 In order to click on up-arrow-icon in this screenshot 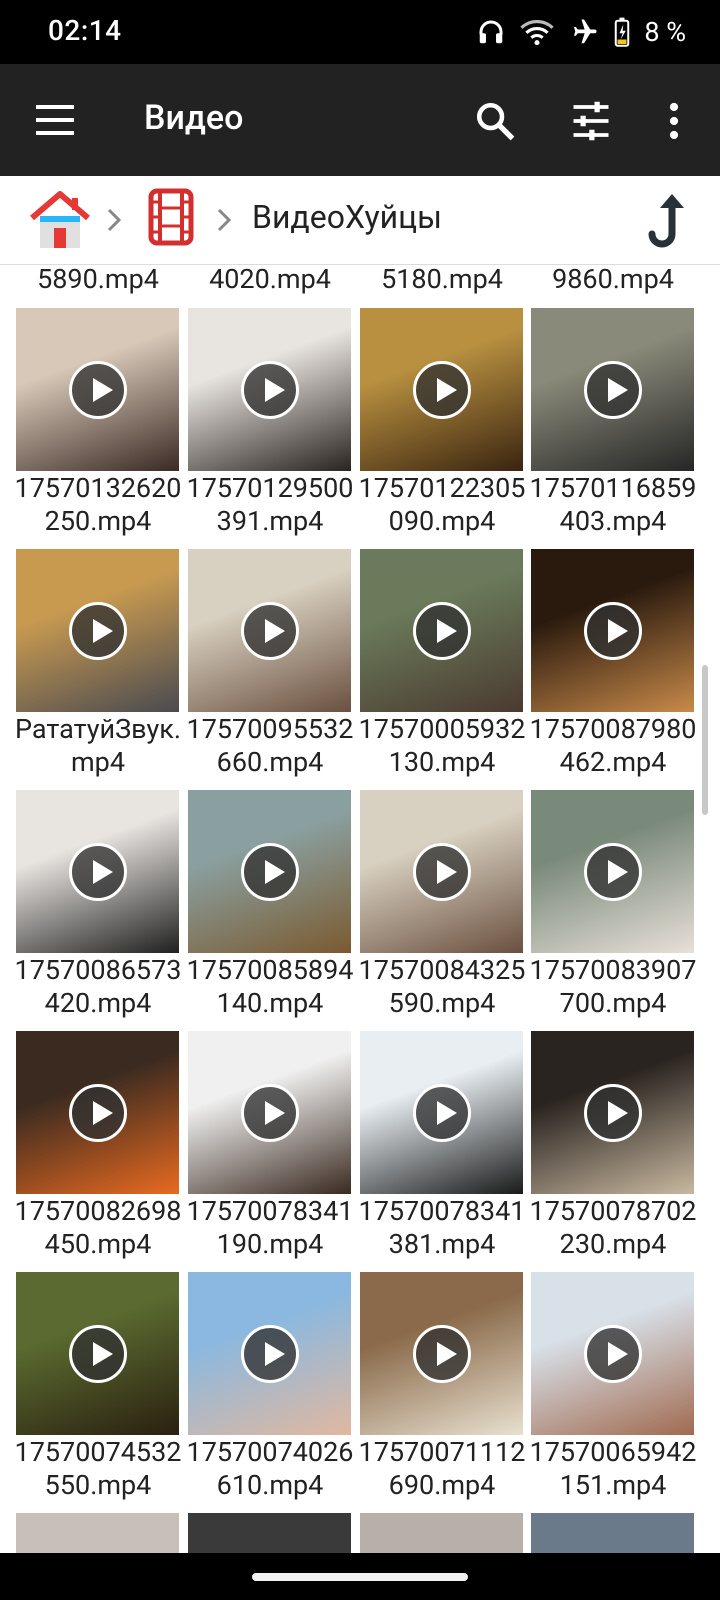, I will do `click(668, 221)`.